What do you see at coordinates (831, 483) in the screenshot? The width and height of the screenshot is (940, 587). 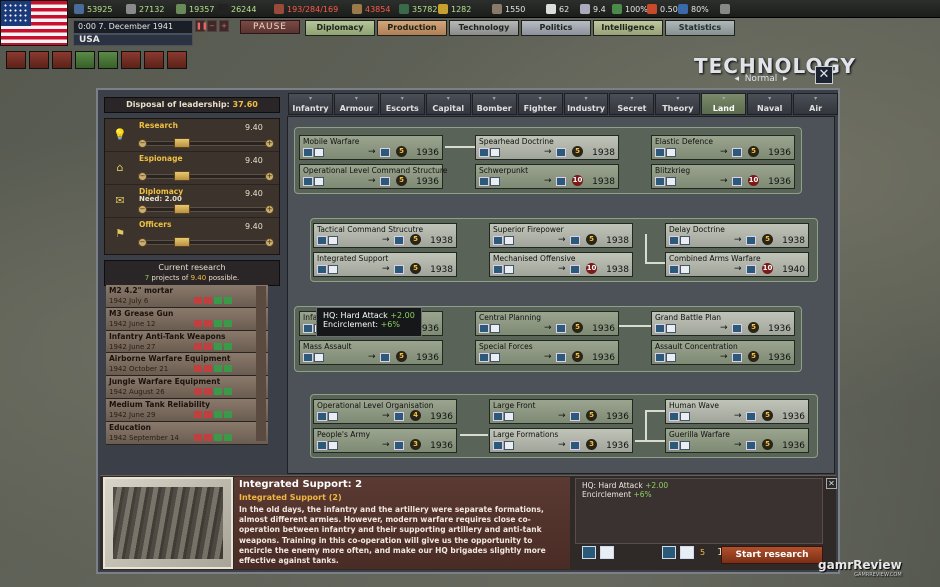 I see `effects-close-button: ✕` at bounding box center [831, 483].